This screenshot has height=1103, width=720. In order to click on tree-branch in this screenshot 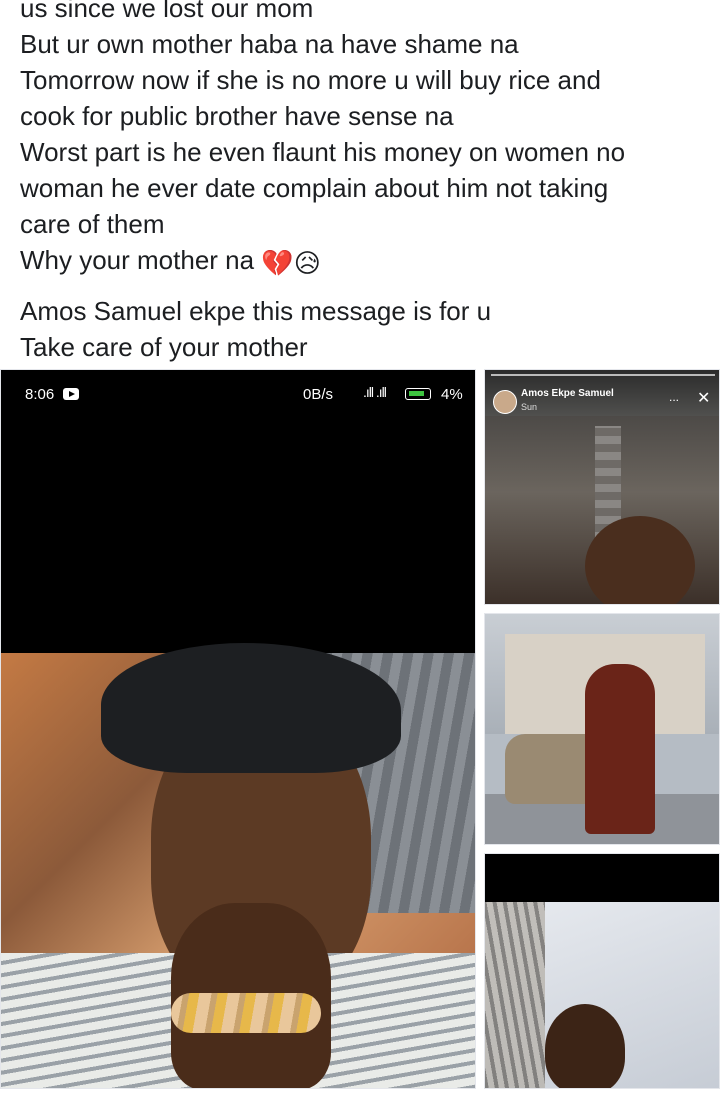, I will do `click(515, 995)`.